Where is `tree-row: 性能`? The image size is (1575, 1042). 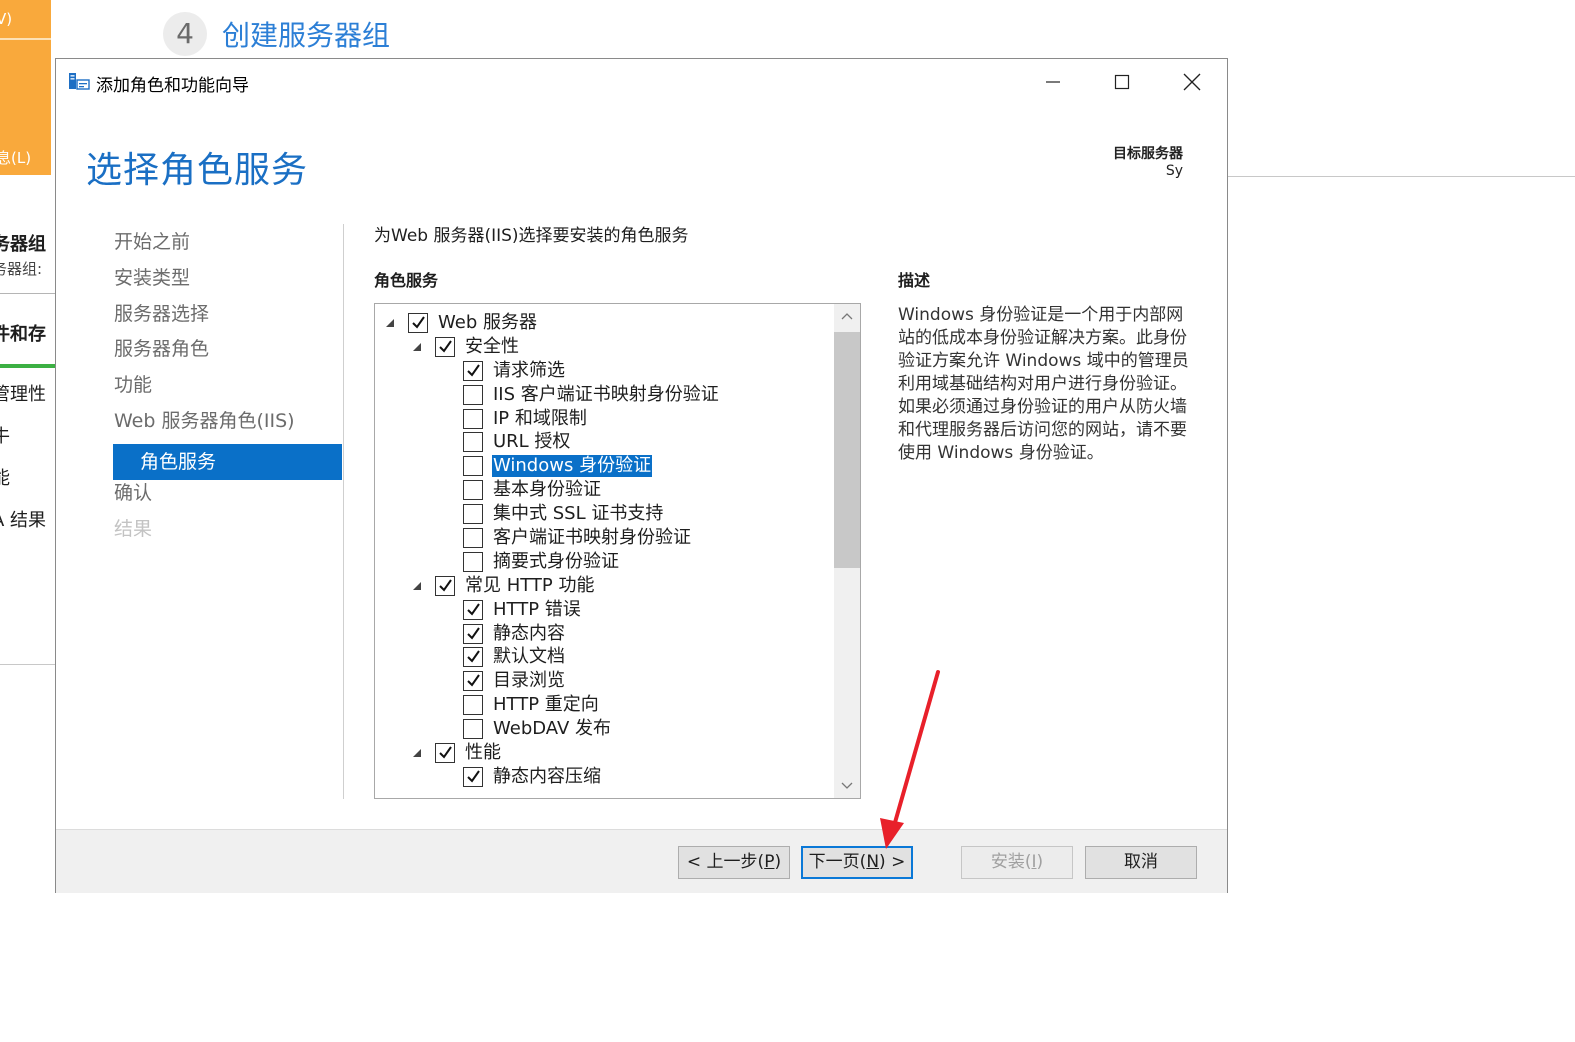
tree-row: 性能 is located at coordinates (604, 753).